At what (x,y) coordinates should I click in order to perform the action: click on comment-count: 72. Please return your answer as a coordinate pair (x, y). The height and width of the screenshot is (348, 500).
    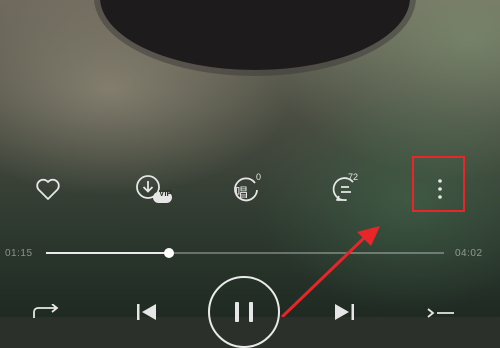
    Looking at the image, I should click on (353, 177).